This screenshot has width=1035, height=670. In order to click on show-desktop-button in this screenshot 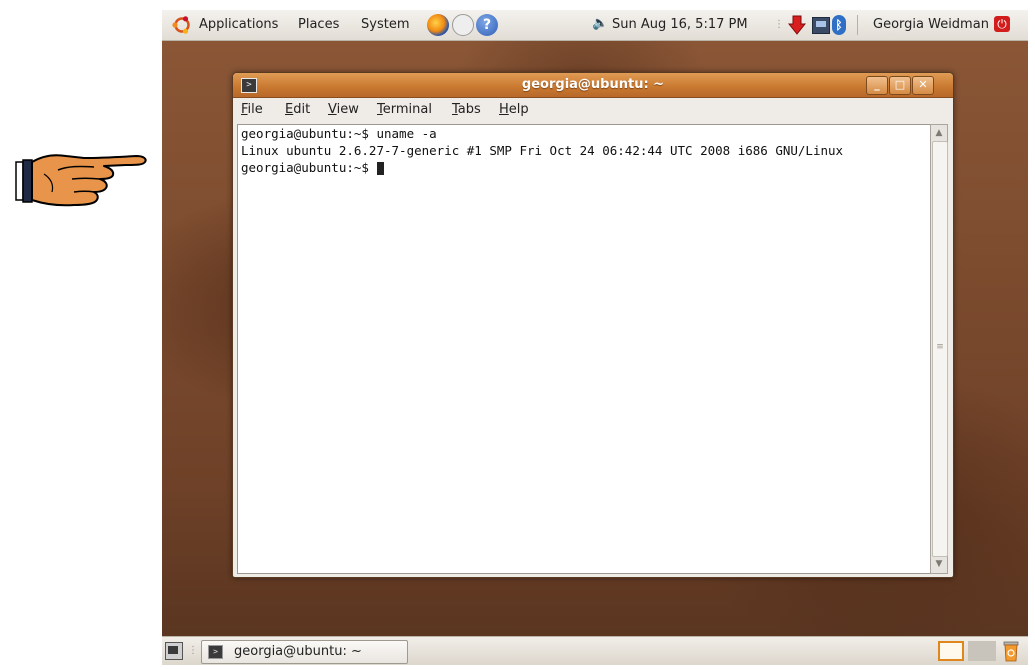, I will do `click(174, 651)`.